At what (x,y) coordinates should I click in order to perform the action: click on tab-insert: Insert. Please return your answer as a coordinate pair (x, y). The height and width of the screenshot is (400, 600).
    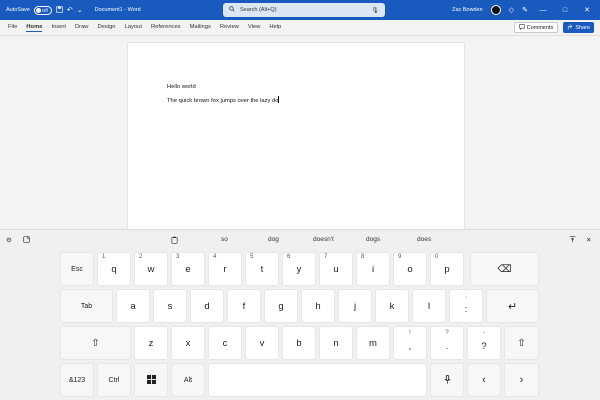
    Looking at the image, I should click on (58, 28).